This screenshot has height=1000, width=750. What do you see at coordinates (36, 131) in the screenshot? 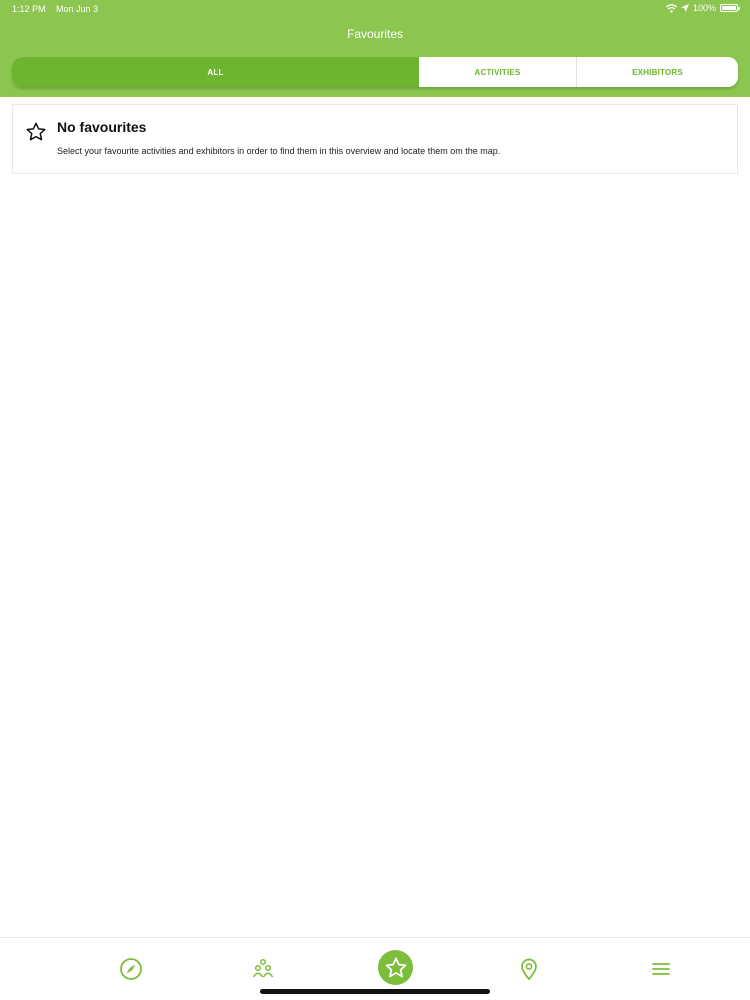
I see `star-outline-icon` at bounding box center [36, 131].